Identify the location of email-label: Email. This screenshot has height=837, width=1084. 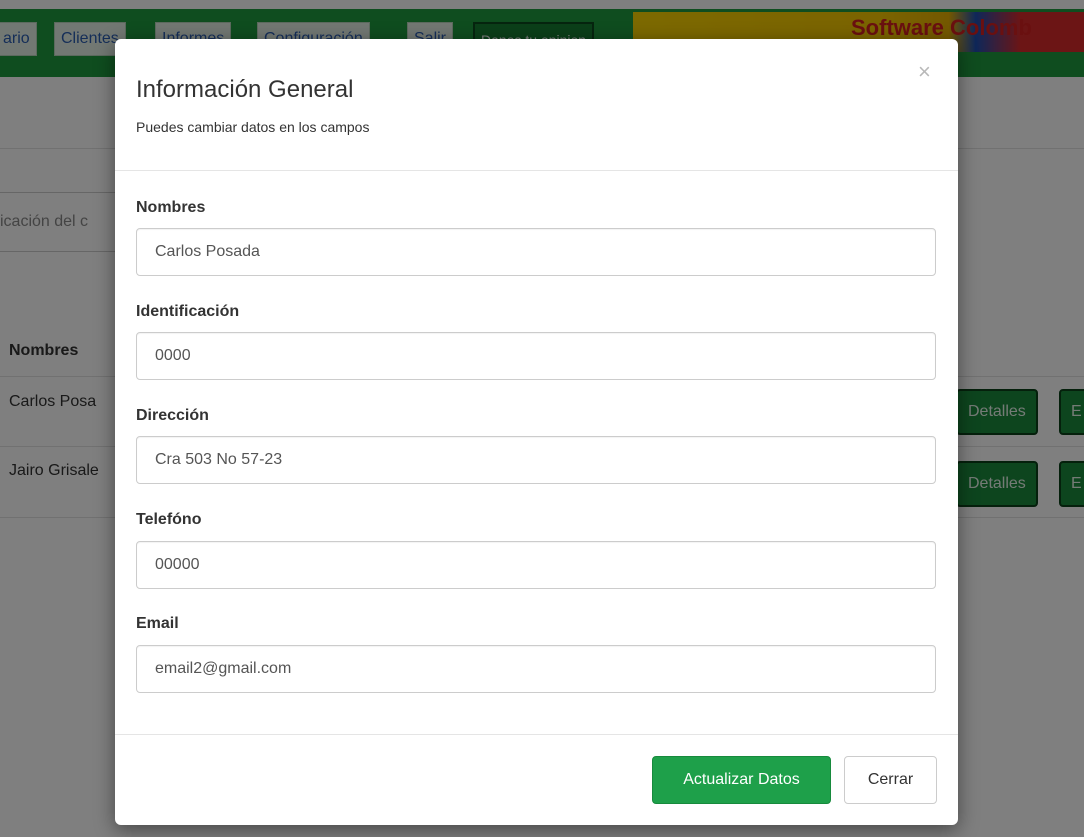
(157, 623).